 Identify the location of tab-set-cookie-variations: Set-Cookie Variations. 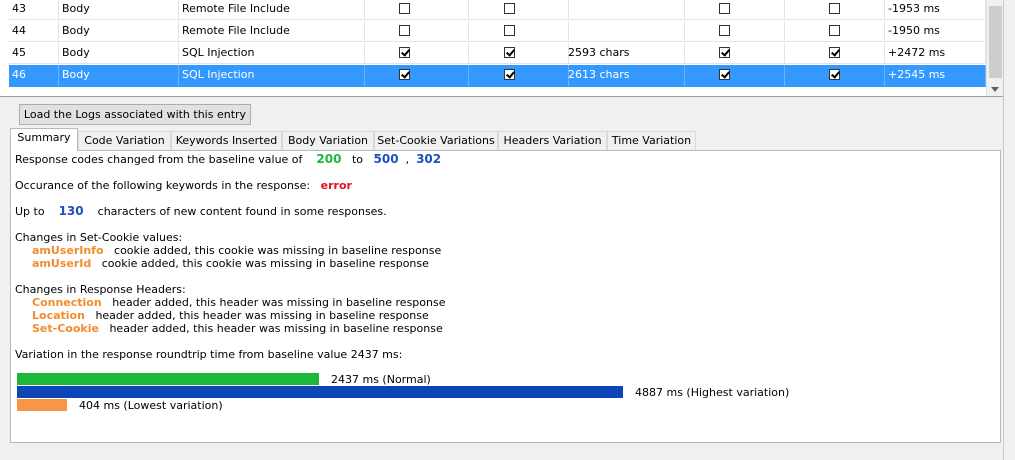
(436, 140).